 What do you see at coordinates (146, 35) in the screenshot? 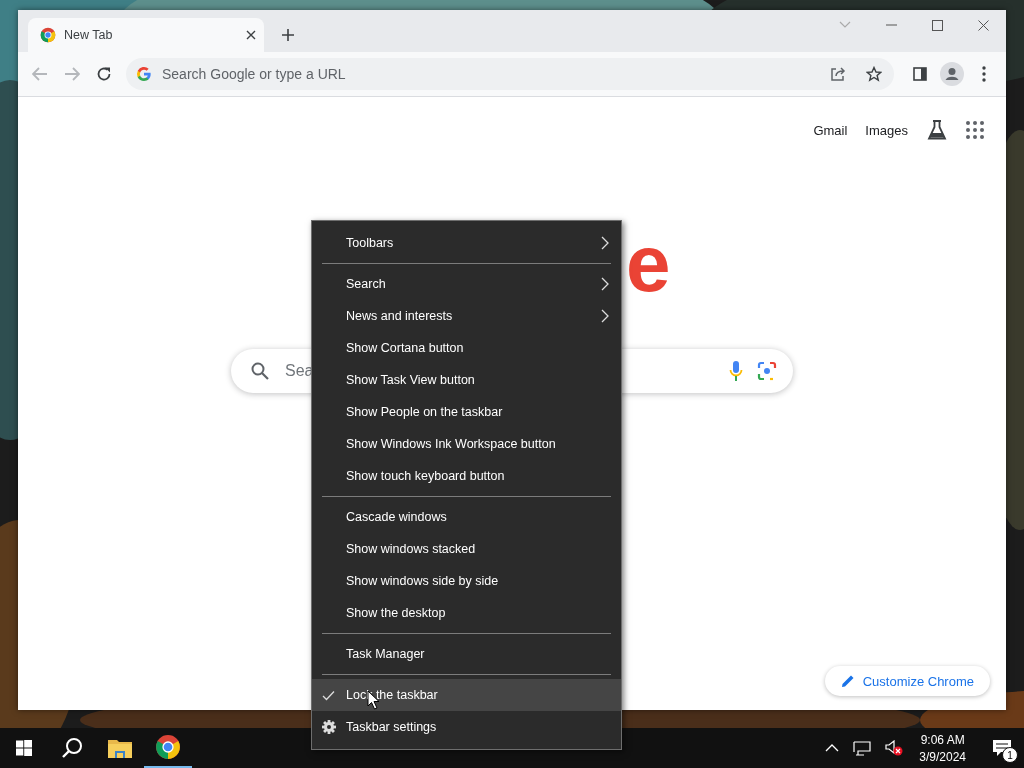
I see `browser-tab: New Tab` at bounding box center [146, 35].